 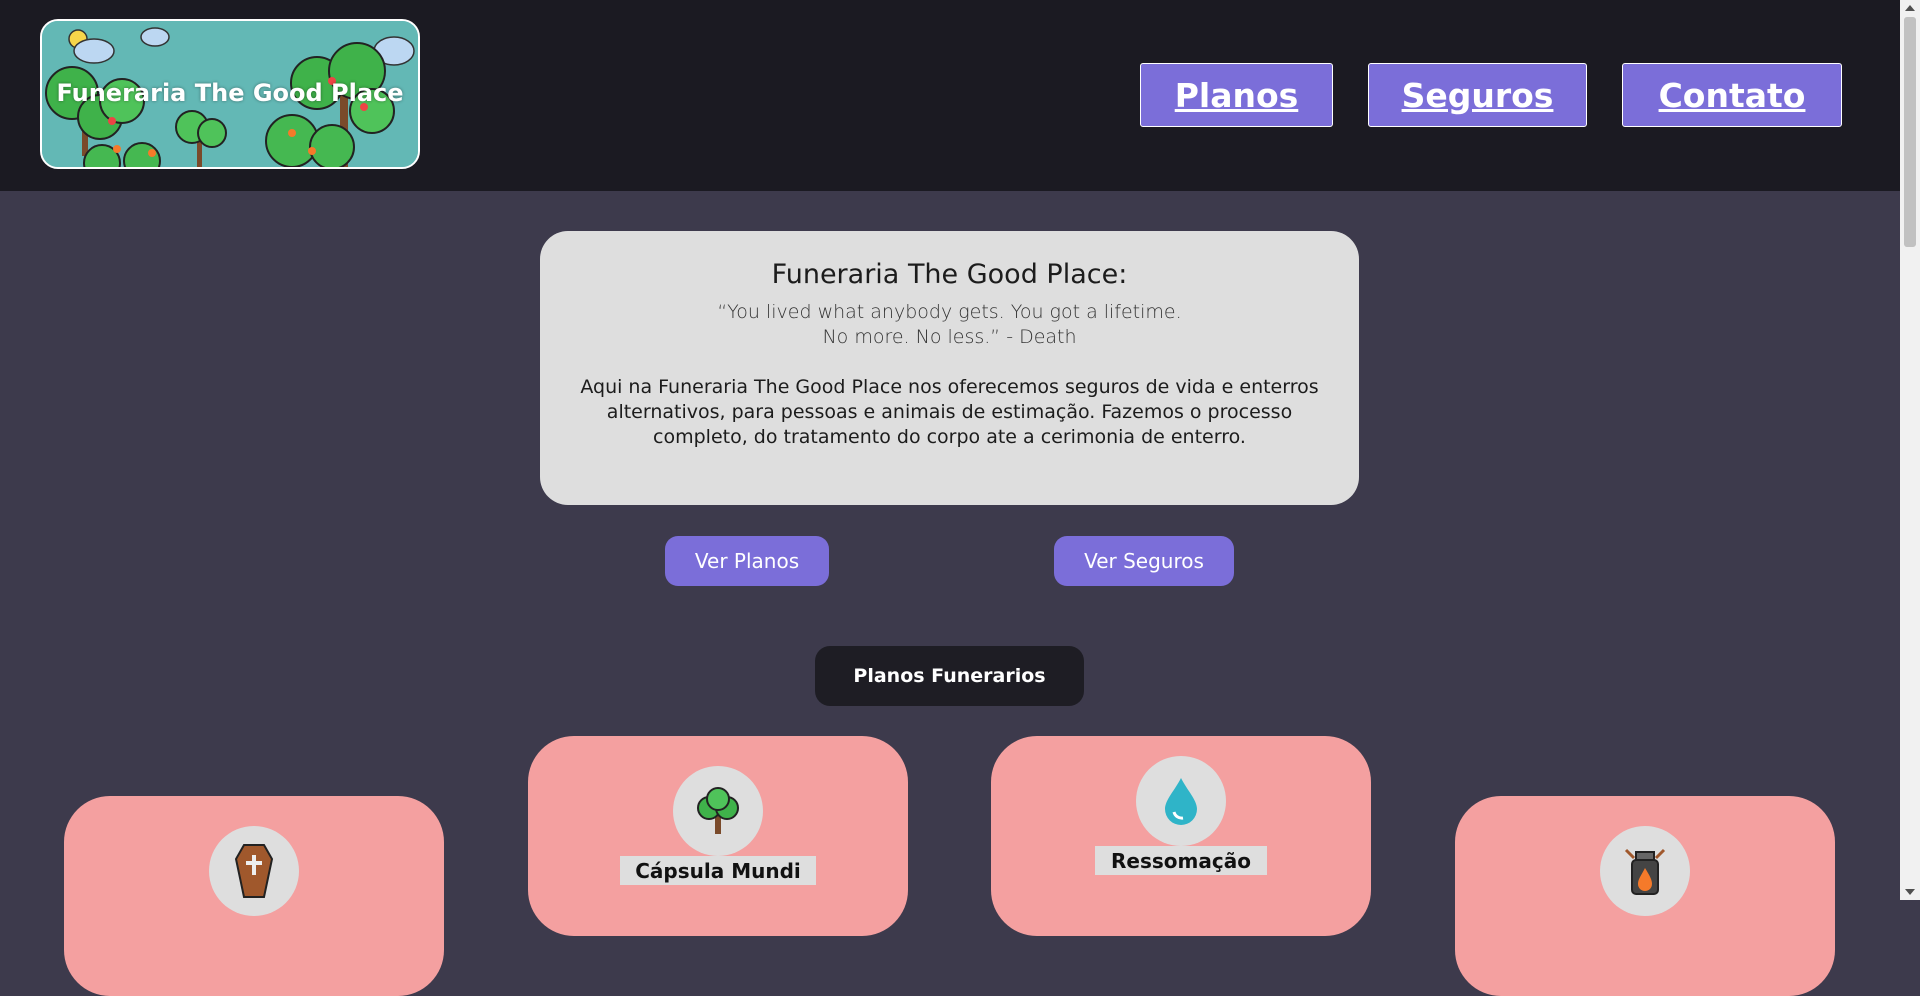 What do you see at coordinates (1910, 450) in the screenshot?
I see `scrollbar` at bounding box center [1910, 450].